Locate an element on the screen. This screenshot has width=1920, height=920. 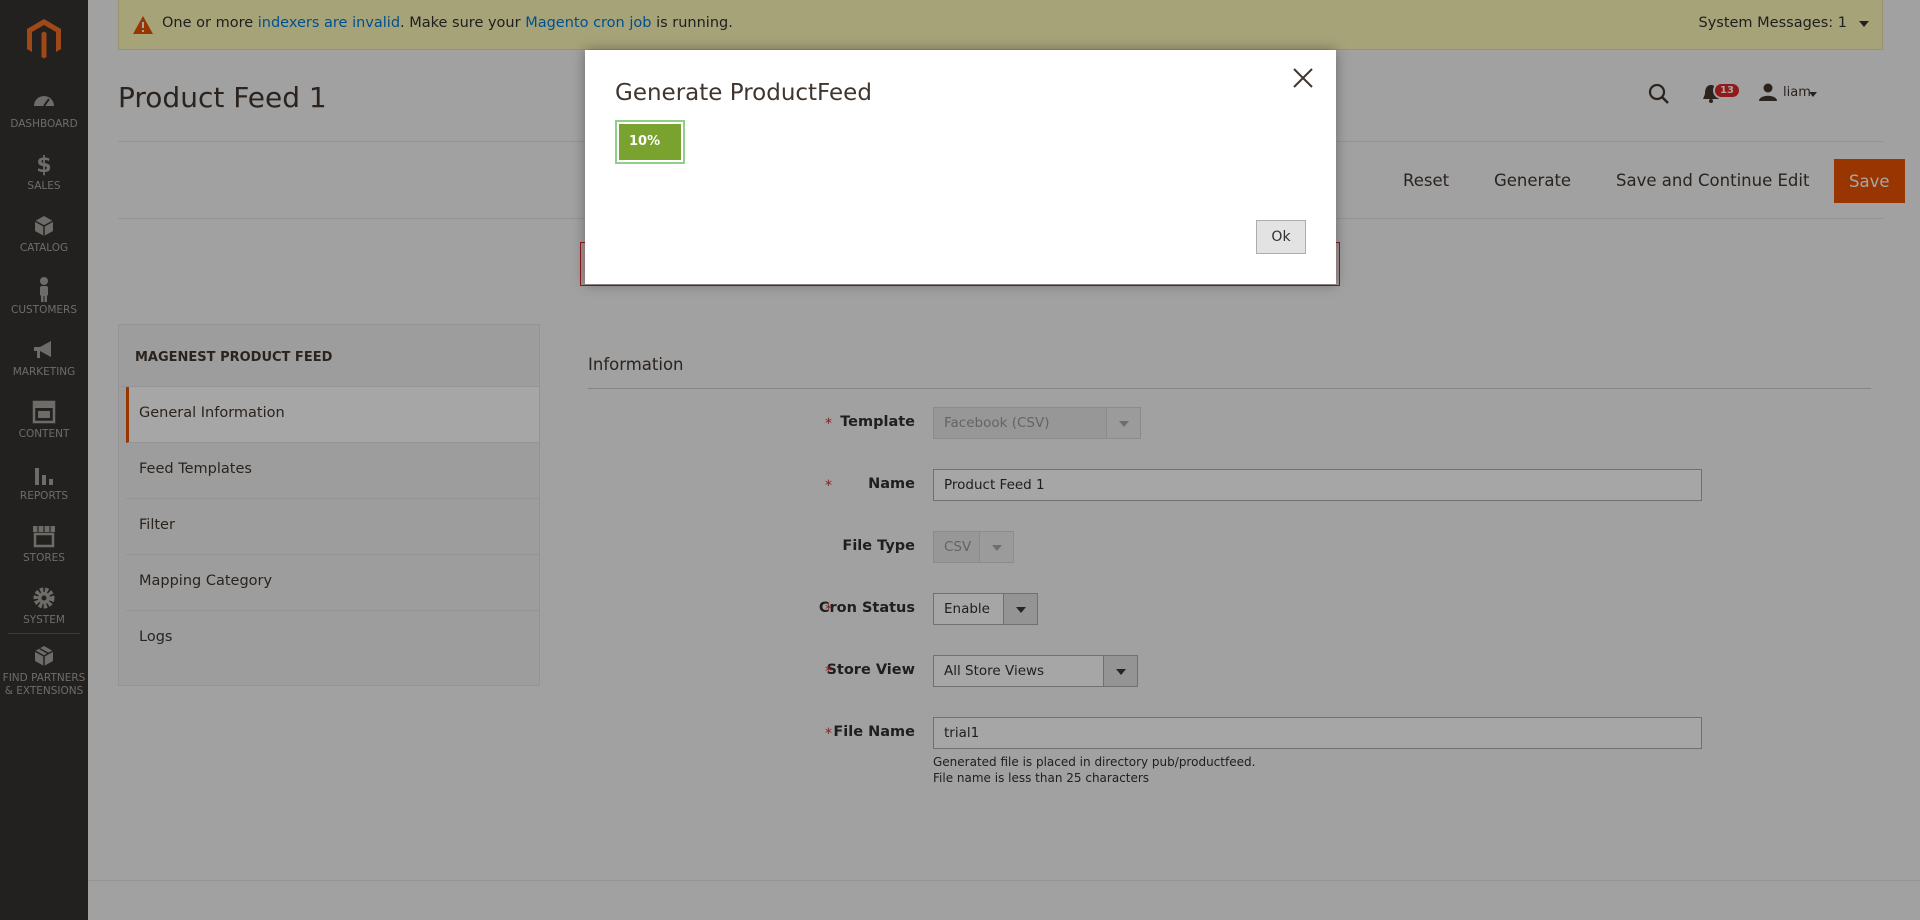
modal-close-button is located at coordinates (1303, 79).